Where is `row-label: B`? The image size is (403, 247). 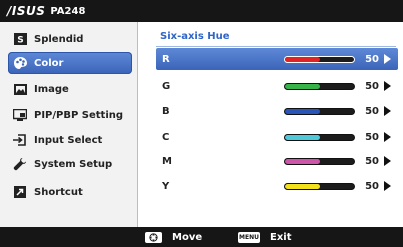
row-label: B is located at coordinates (166, 111).